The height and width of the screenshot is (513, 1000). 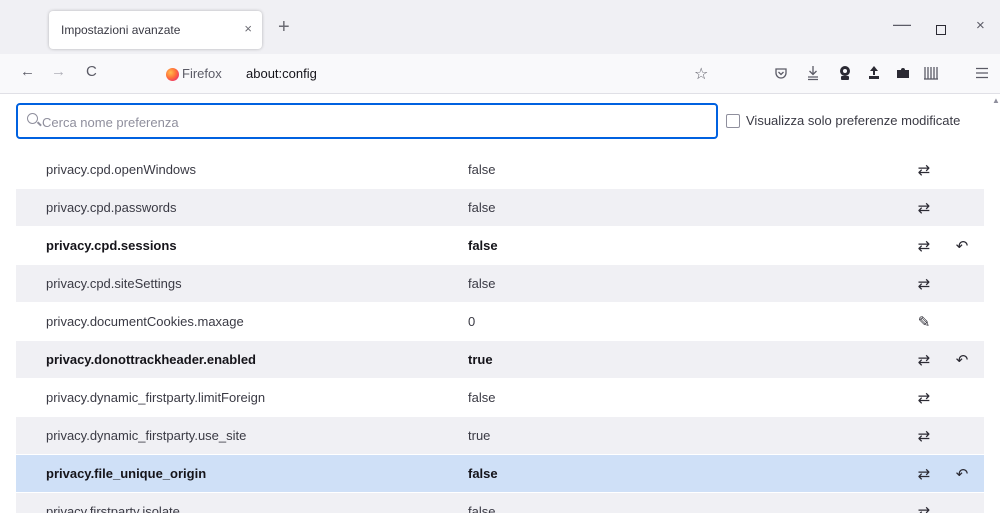 I want to click on new-tab-button: +, so click(x=284, y=27).